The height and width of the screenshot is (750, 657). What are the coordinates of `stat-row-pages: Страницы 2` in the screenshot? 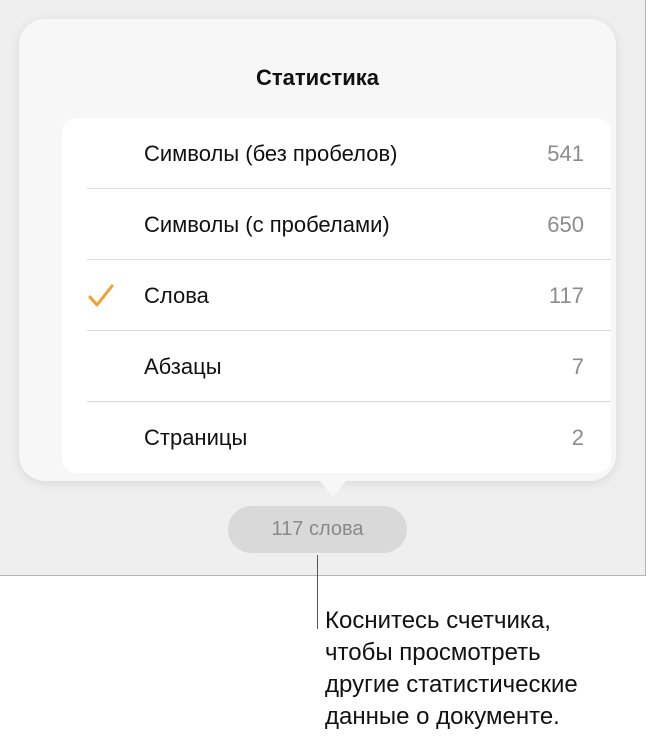 It's located at (336, 437).